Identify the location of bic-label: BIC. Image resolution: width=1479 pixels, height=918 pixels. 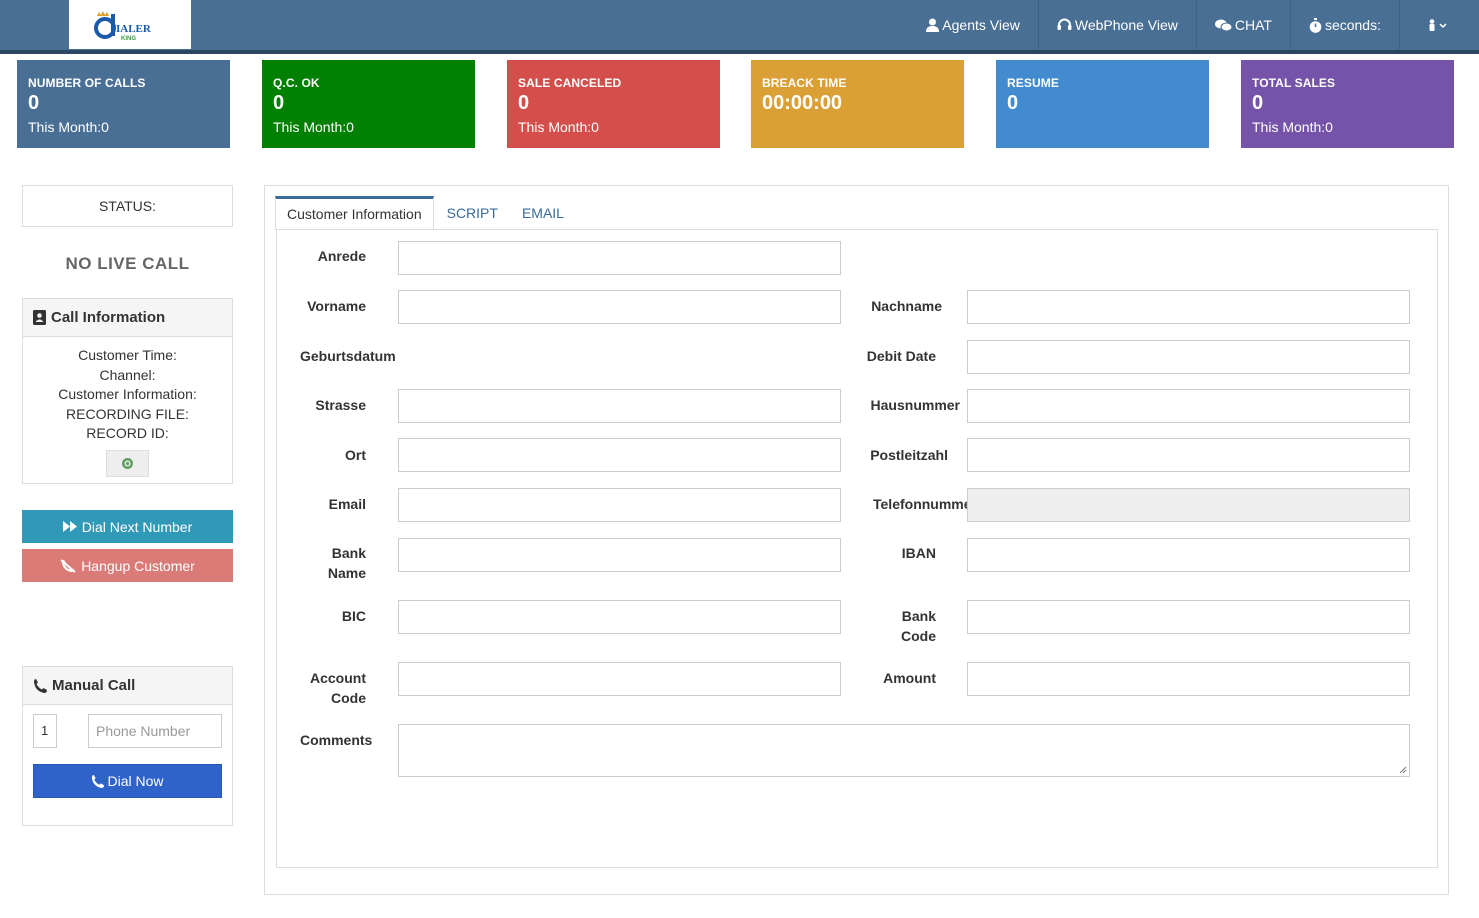
(353, 616).